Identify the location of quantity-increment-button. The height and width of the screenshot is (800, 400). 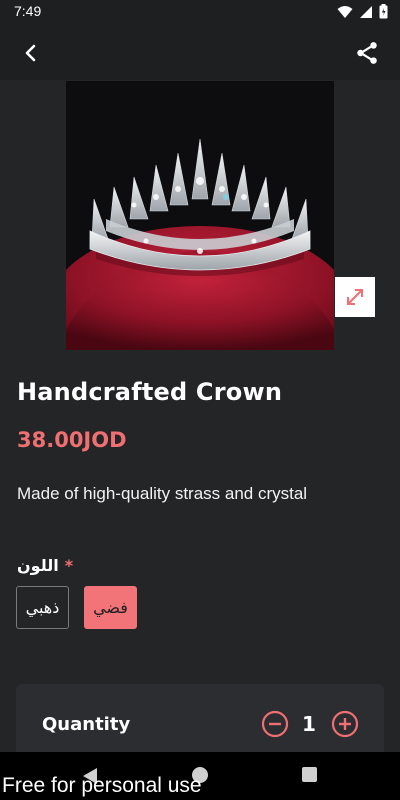
(345, 724).